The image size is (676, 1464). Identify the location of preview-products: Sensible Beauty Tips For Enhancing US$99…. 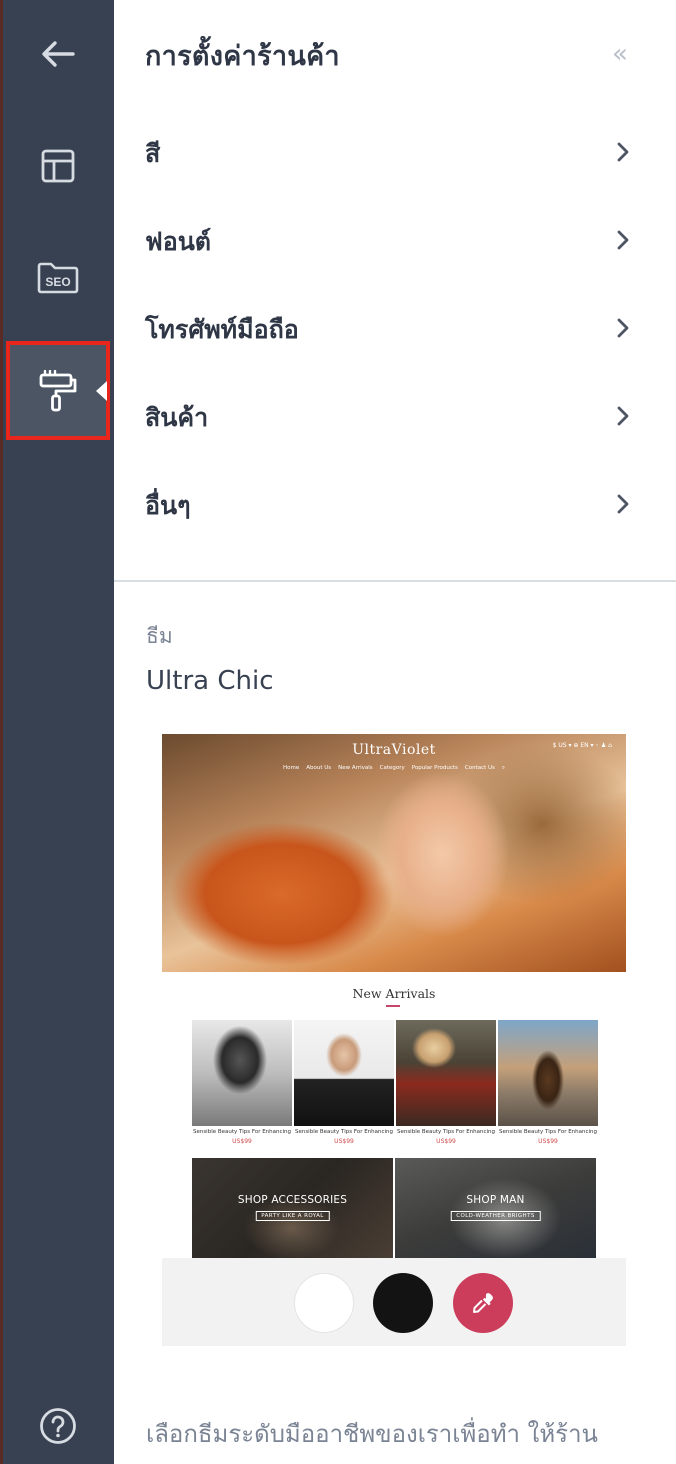
(395, 1085).